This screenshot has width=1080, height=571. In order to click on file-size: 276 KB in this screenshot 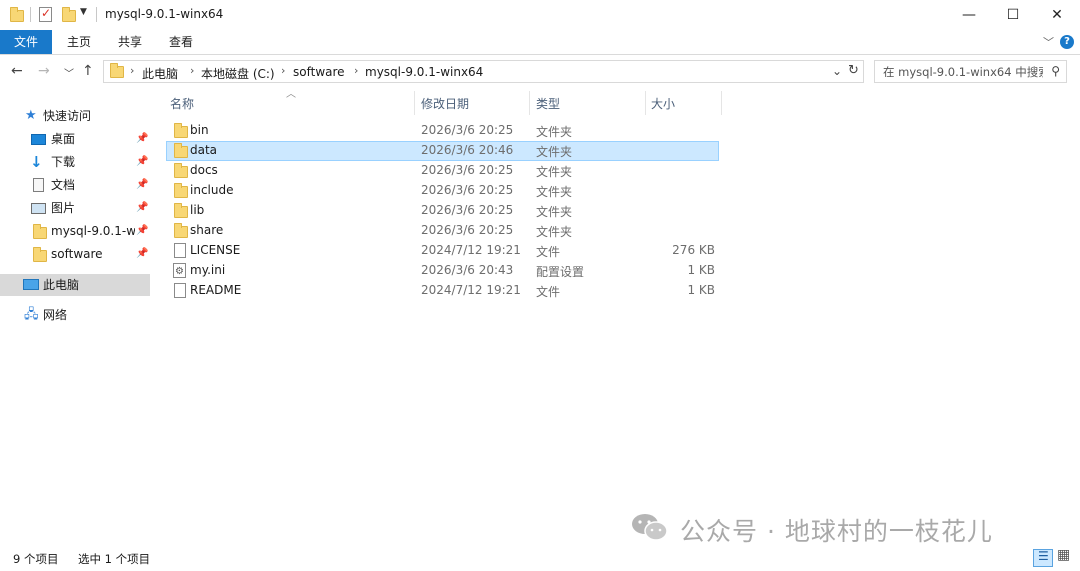, I will do `click(693, 250)`.